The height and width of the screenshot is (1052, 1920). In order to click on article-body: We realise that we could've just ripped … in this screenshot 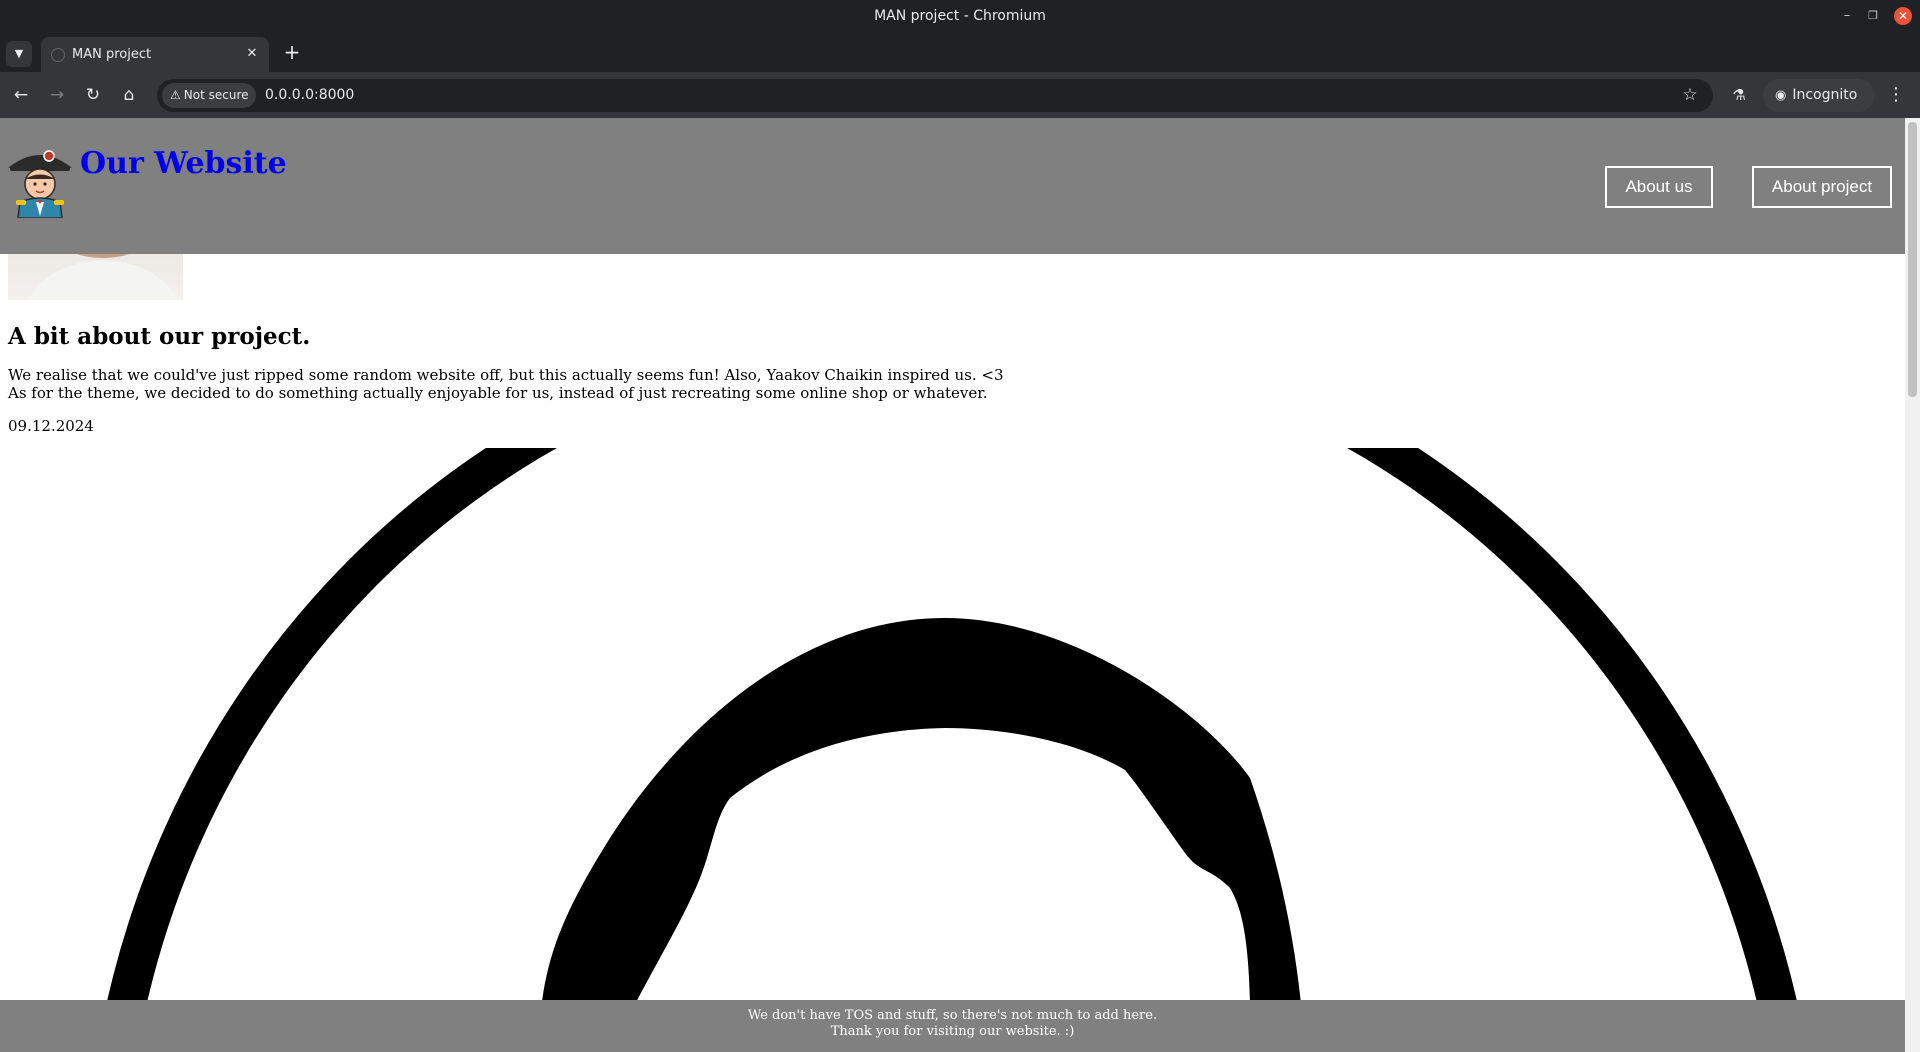, I will do `click(506, 384)`.